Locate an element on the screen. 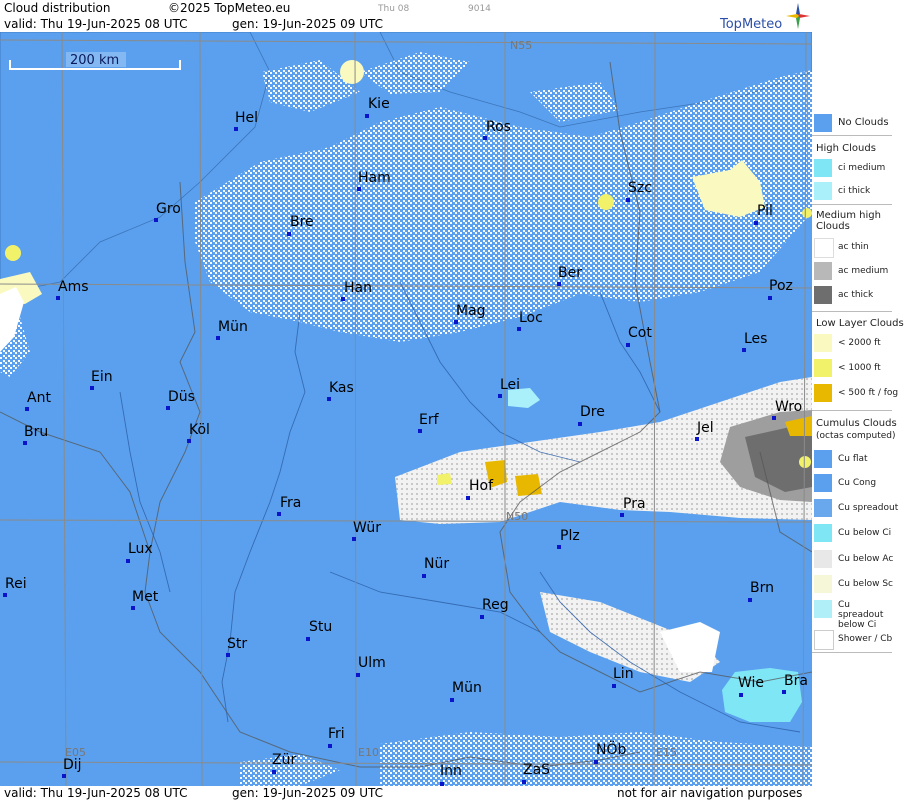  cumulus-subtitle: (octas computed) is located at coordinates (856, 436).